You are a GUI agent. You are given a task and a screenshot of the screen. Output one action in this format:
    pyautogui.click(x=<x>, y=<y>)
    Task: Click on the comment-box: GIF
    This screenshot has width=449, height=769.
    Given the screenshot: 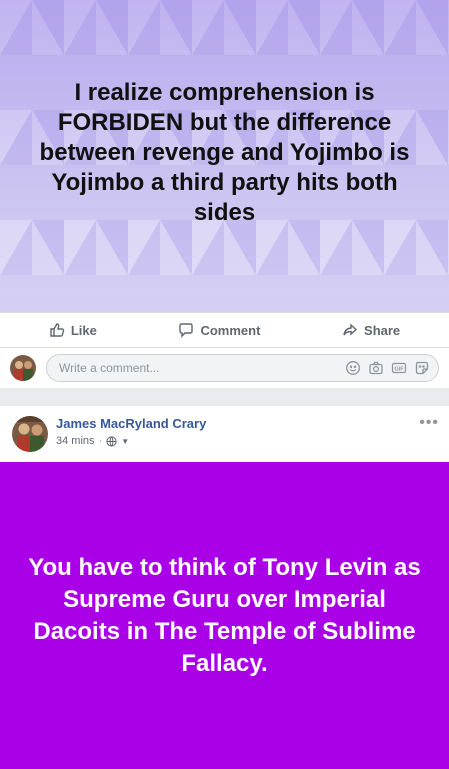 What is the action you would take?
    pyautogui.click(x=242, y=368)
    